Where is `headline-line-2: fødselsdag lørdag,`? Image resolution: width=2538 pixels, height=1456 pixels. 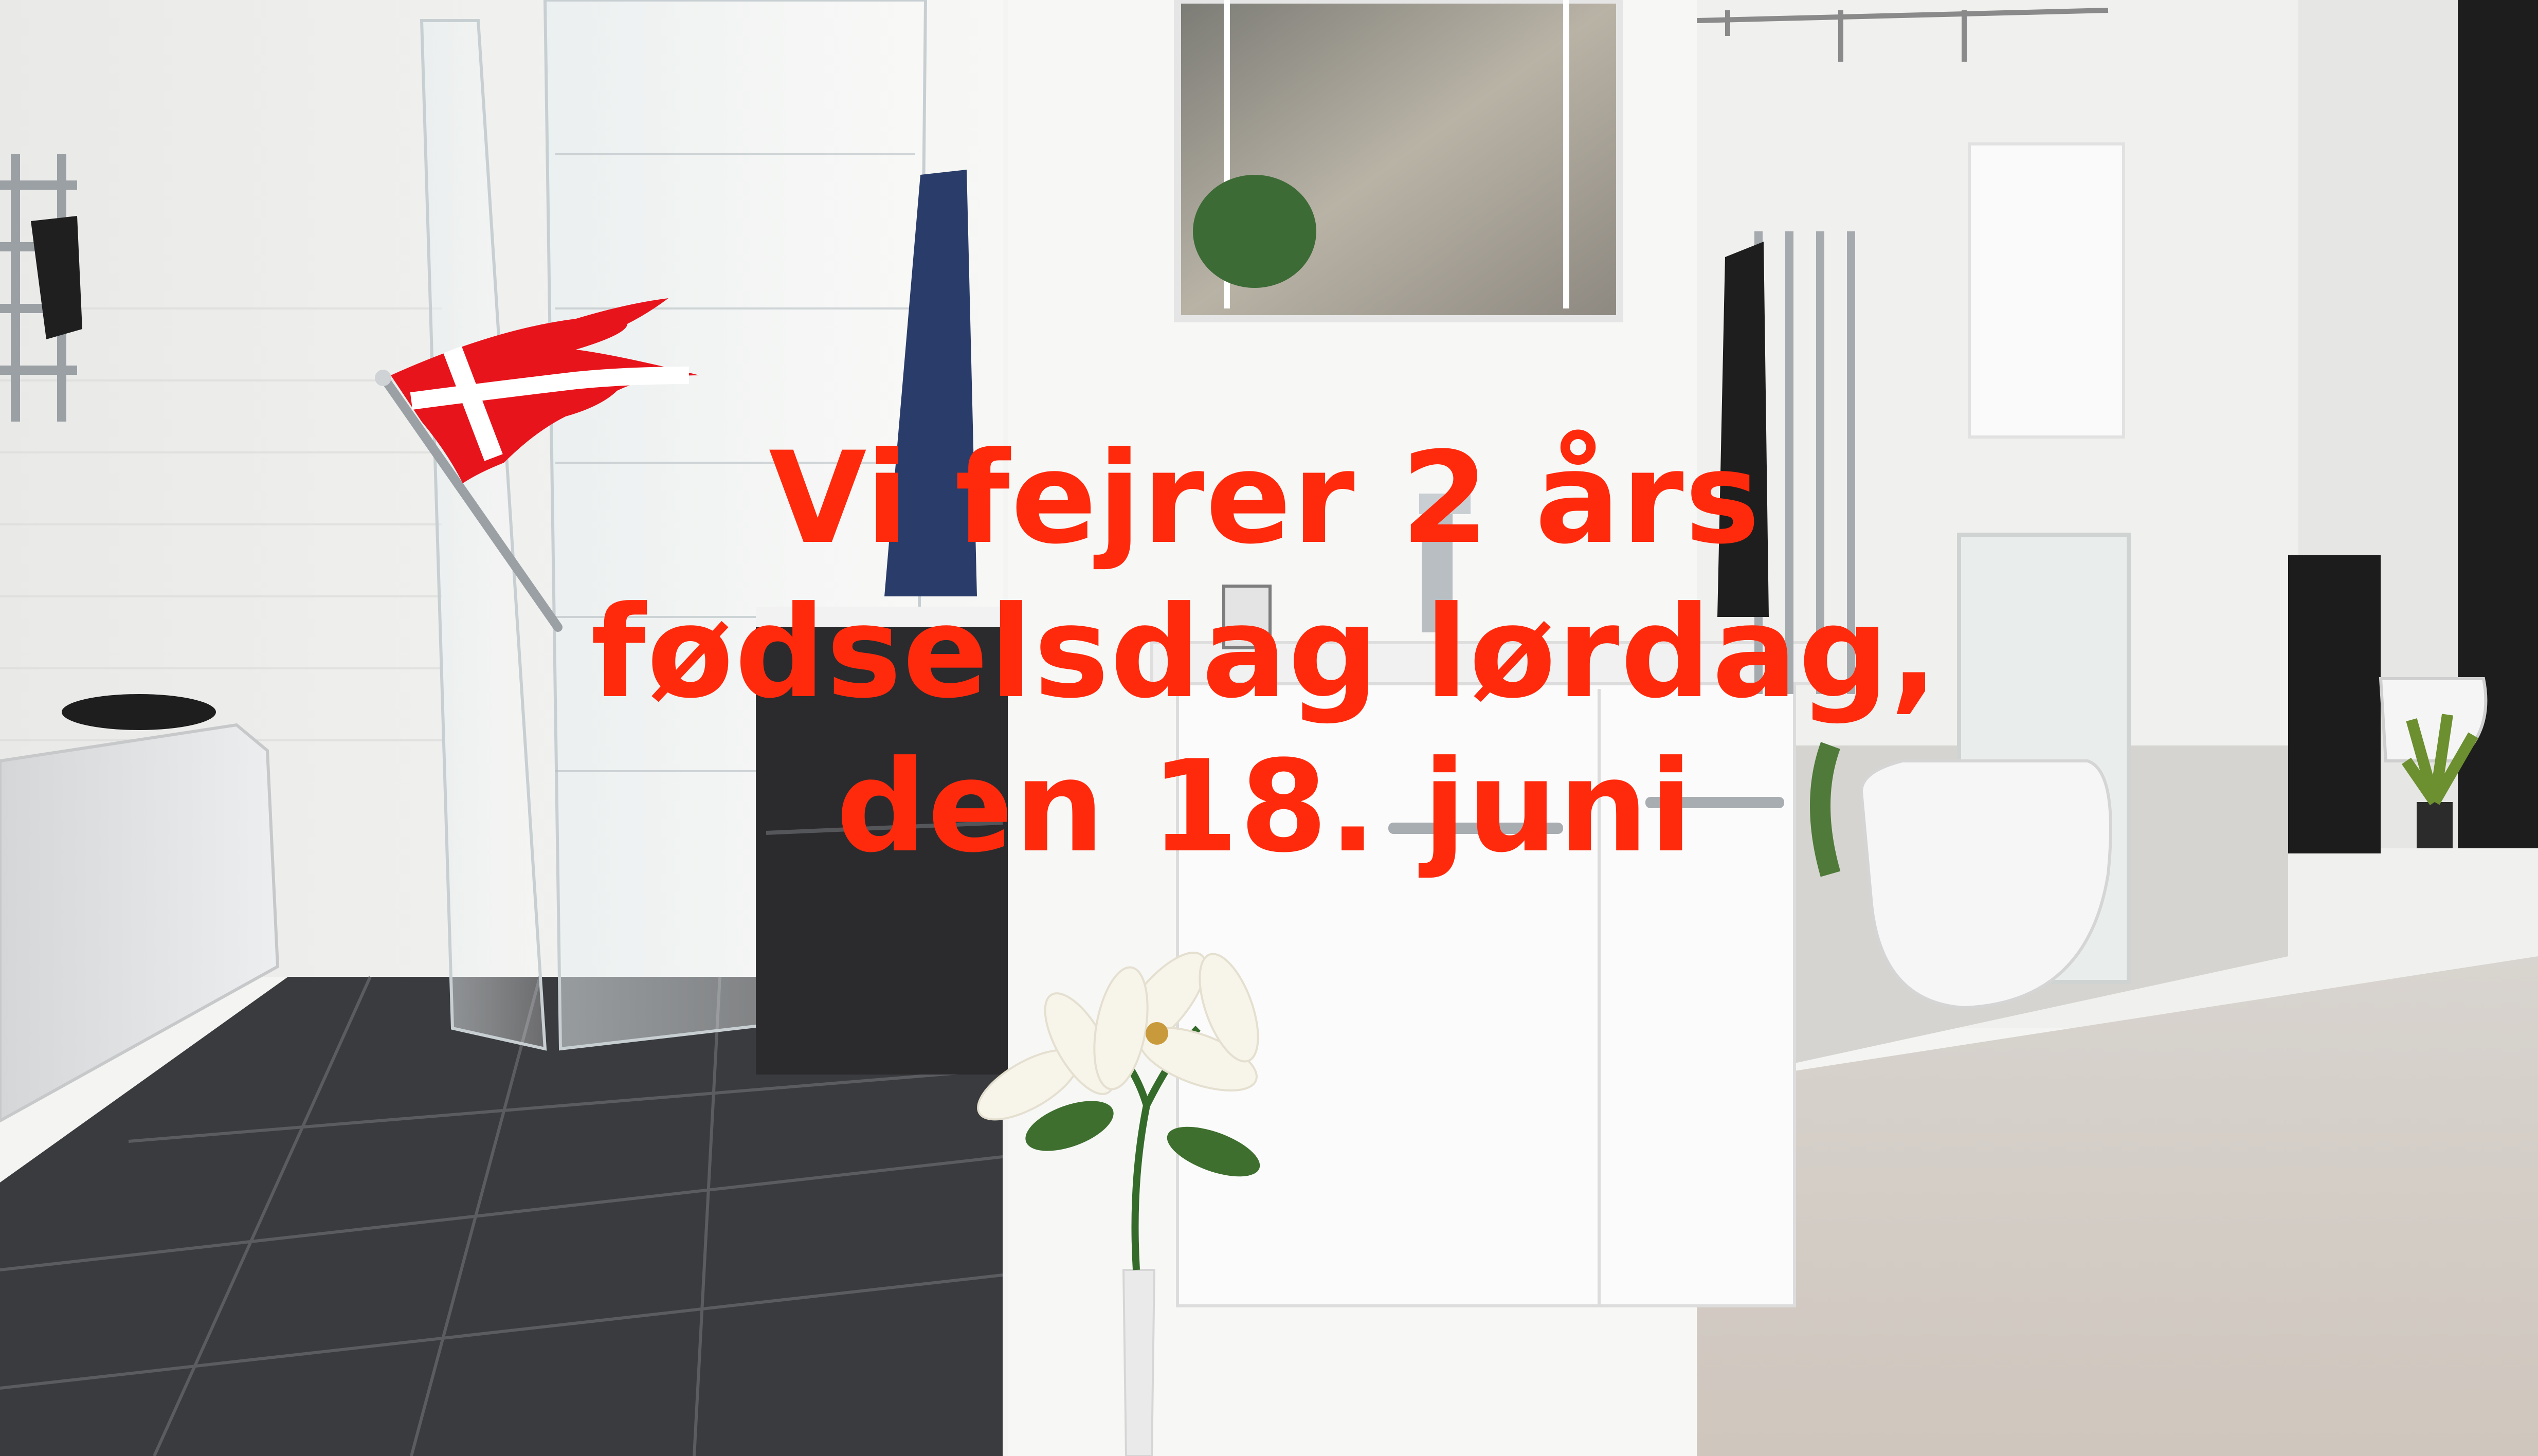 headline-line-2: fødselsdag lørdag, is located at coordinates (1264, 652).